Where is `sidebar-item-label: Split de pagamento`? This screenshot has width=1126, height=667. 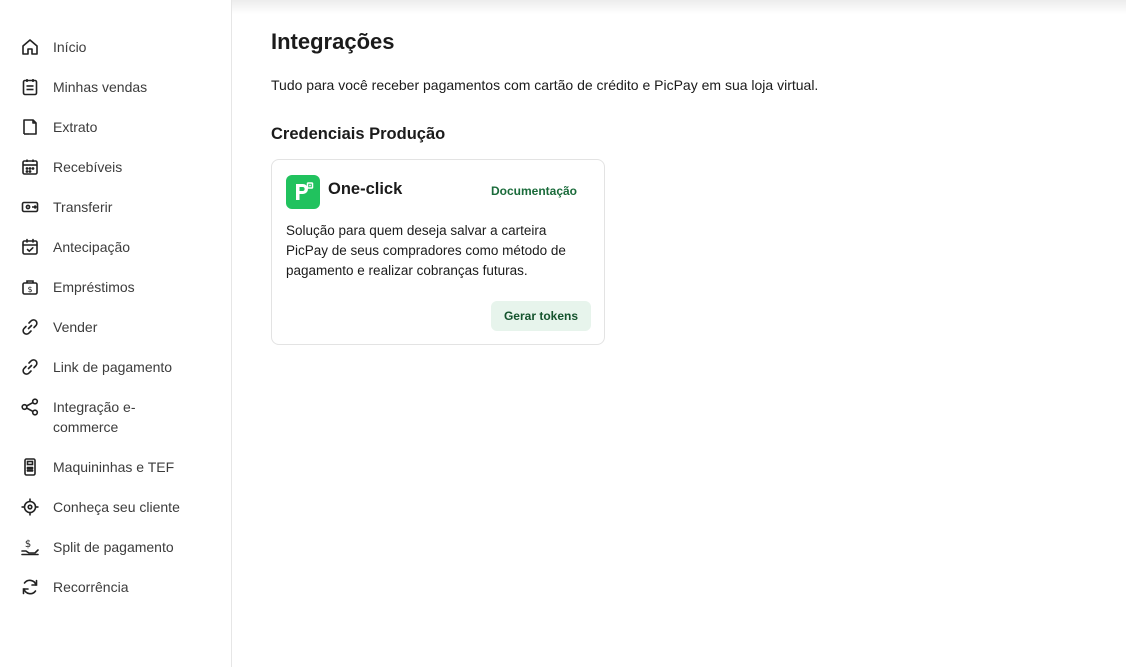
sidebar-item-label: Split de pagamento is located at coordinates (113, 547).